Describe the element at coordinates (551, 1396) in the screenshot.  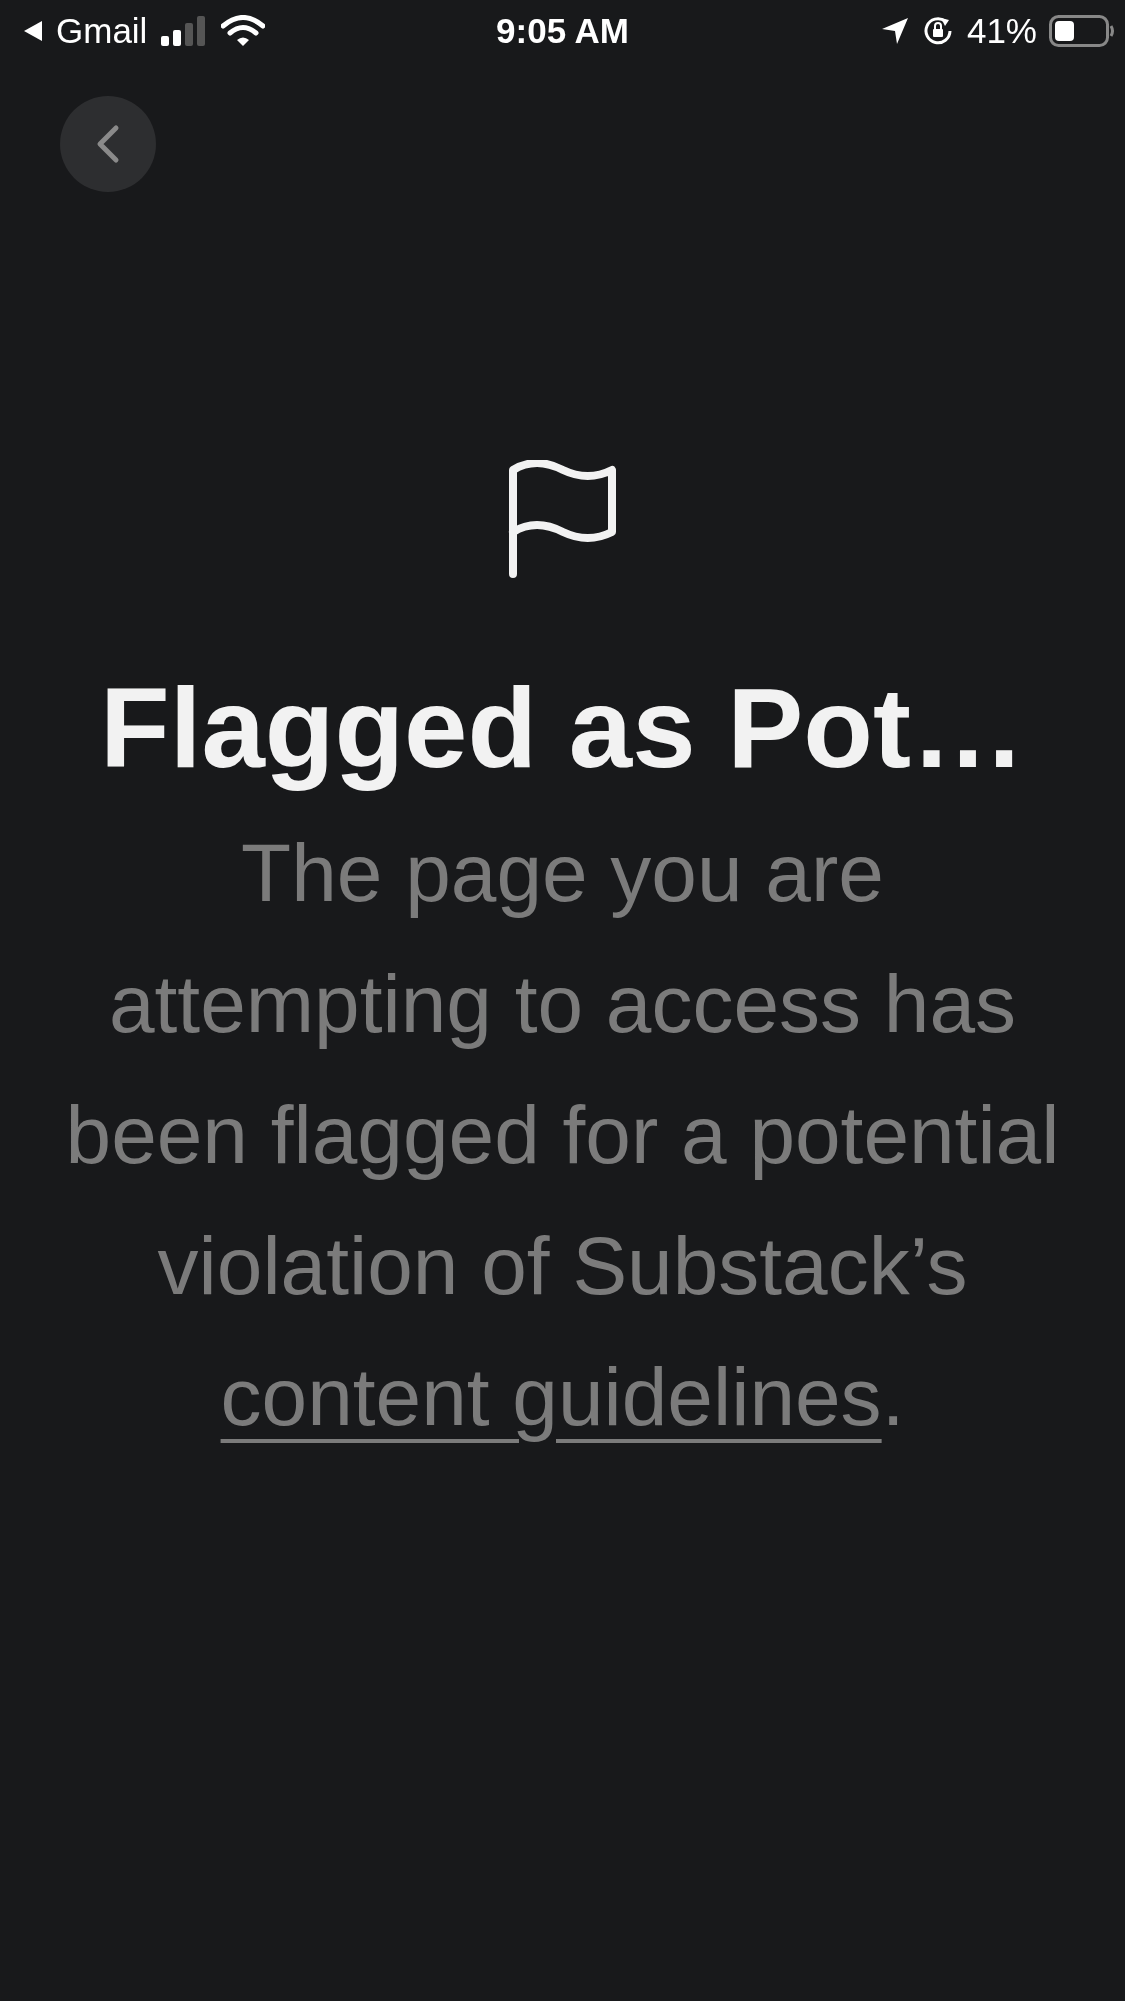
I see `content-guidelines-link: content guidelines` at that location.